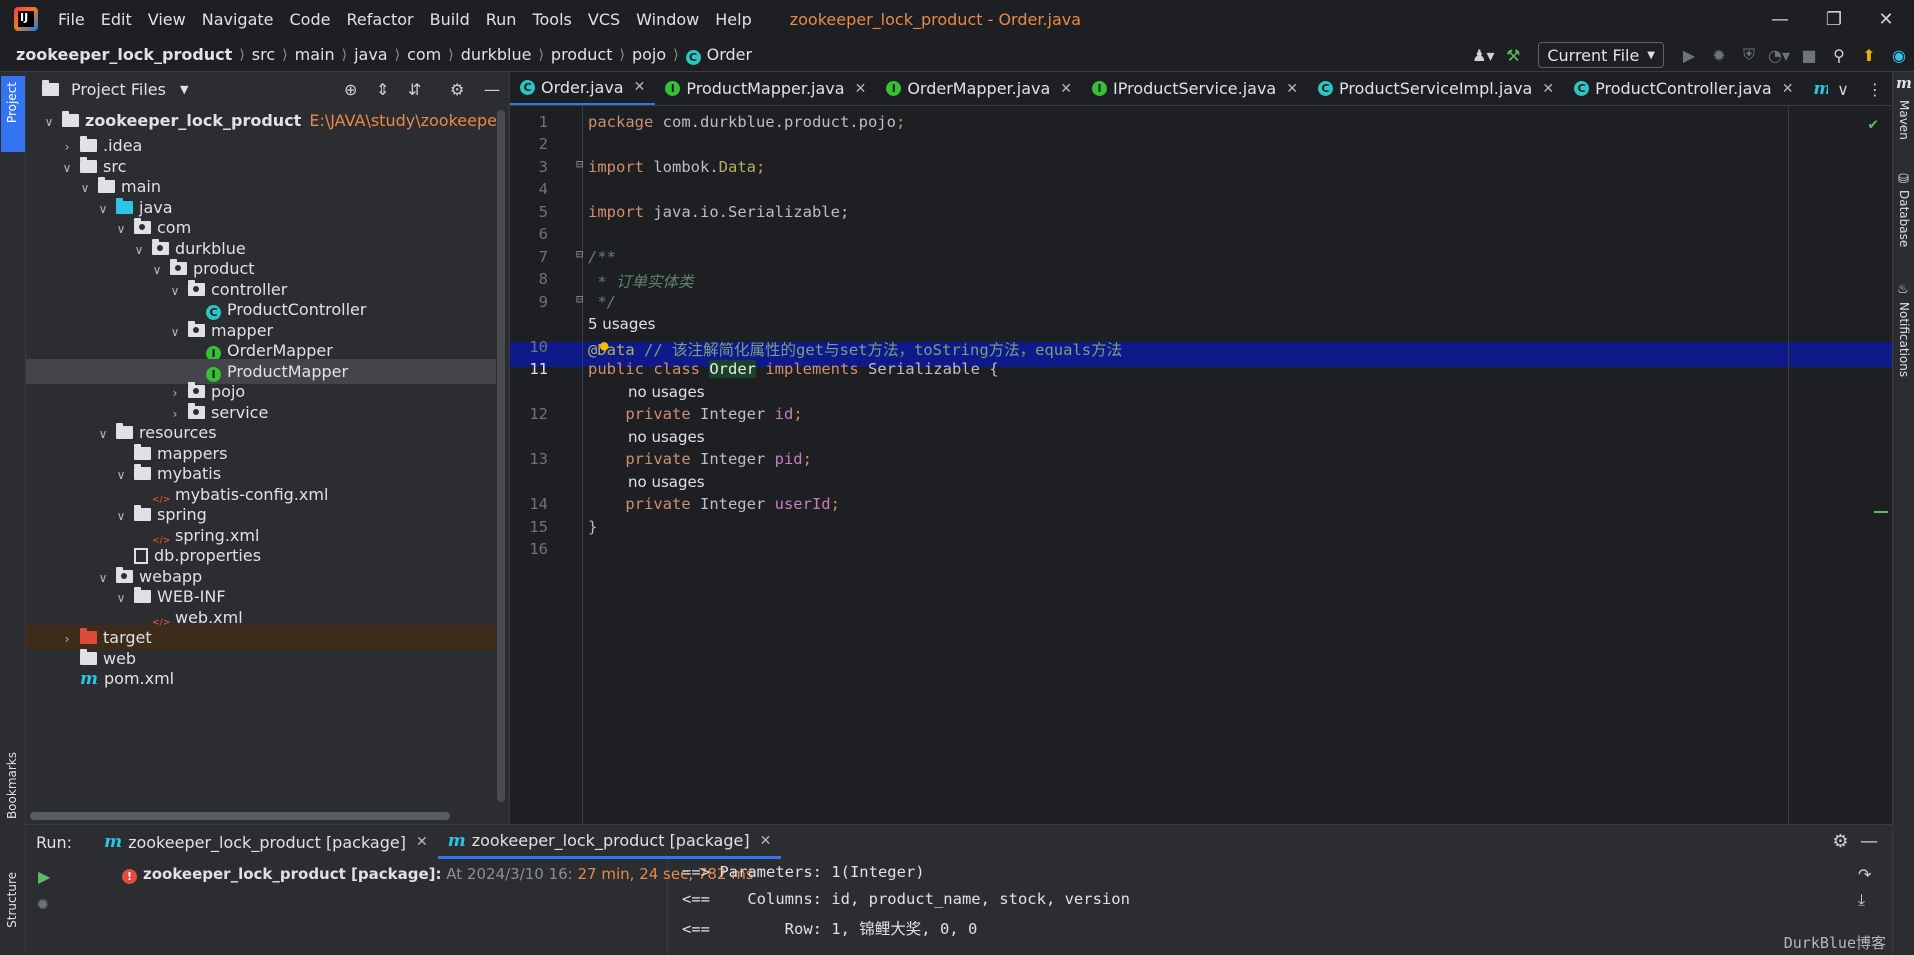  What do you see at coordinates (676, 54) in the screenshot?
I see `chevron-right-icon: ⟩` at bounding box center [676, 54].